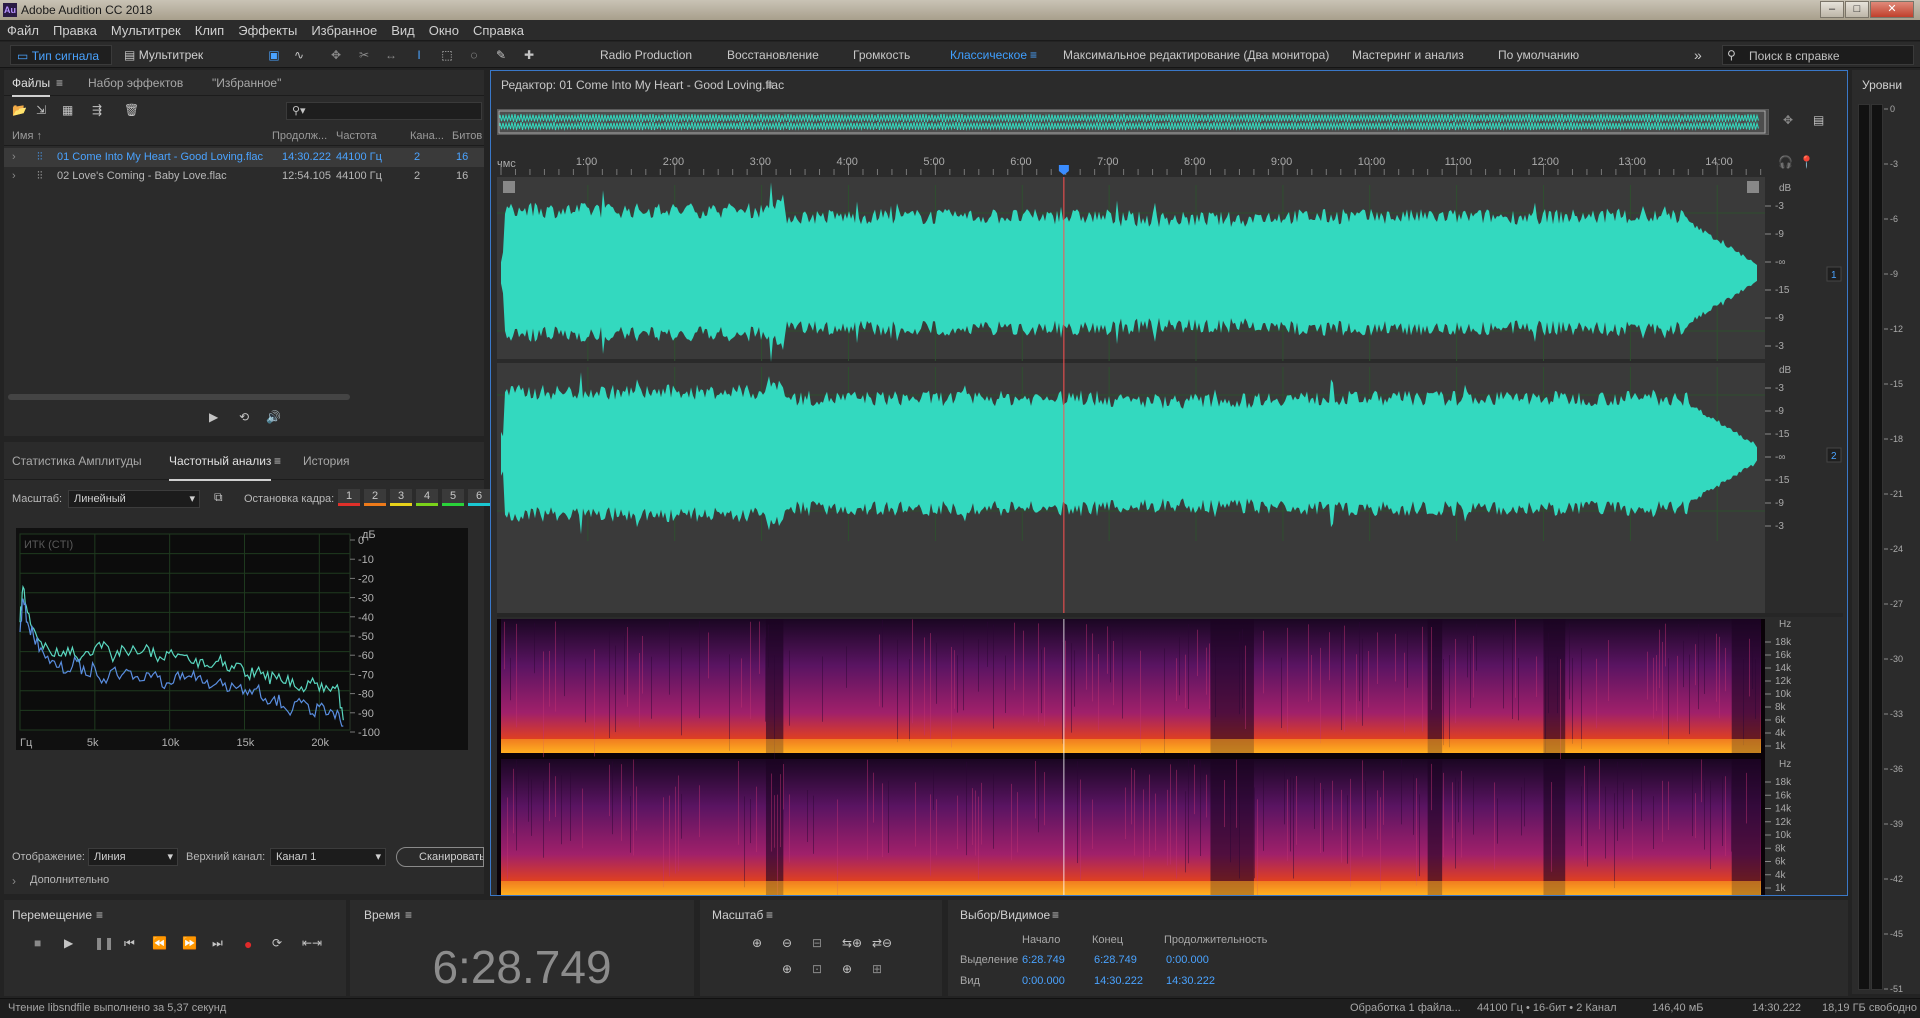  What do you see at coordinates (1818, 120) in the screenshot?
I see `panel-options-icon: ▤` at bounding box center [1818, 120].